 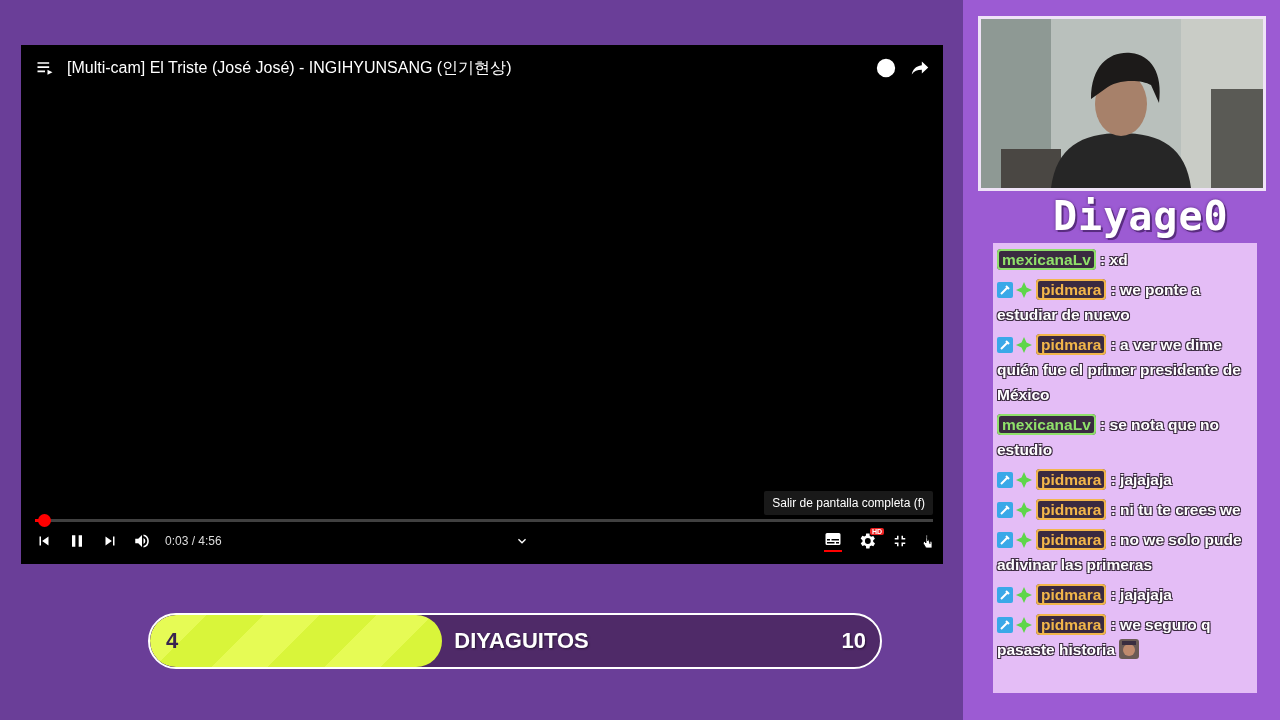 I want to click on tooltip: Salir de pantalla completa (f), so click(x=848, y=503).